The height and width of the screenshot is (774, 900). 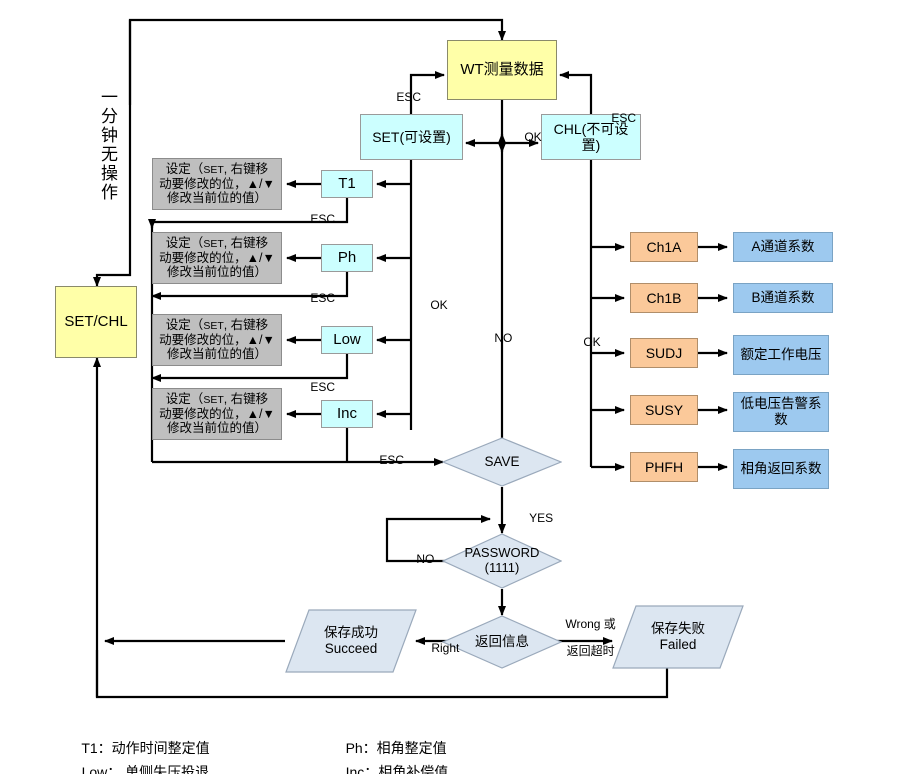 I want to click on node-set-chl: SET/CHL, so click(x=96, y=322).